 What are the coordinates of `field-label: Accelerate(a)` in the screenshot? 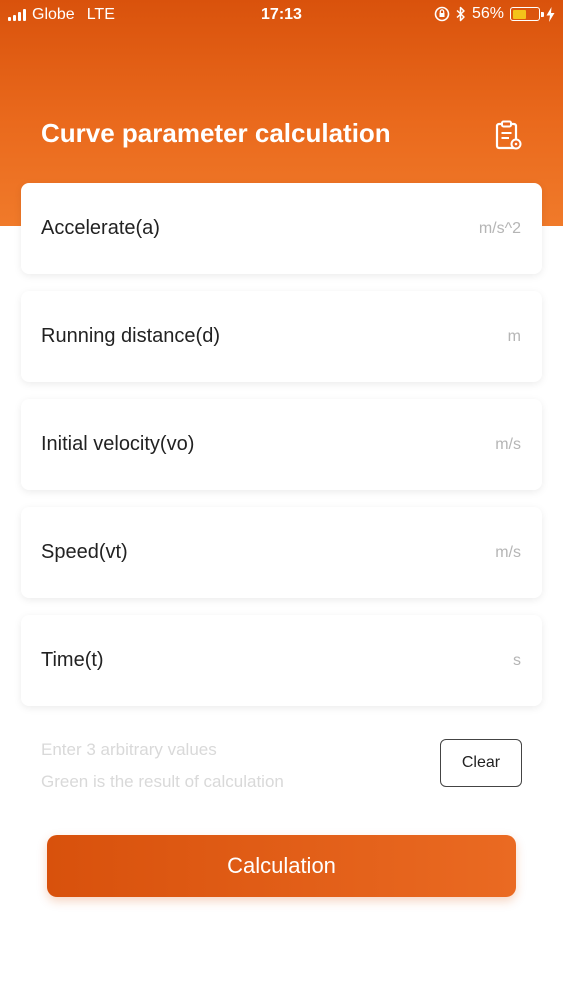 It's located at (100, 228).